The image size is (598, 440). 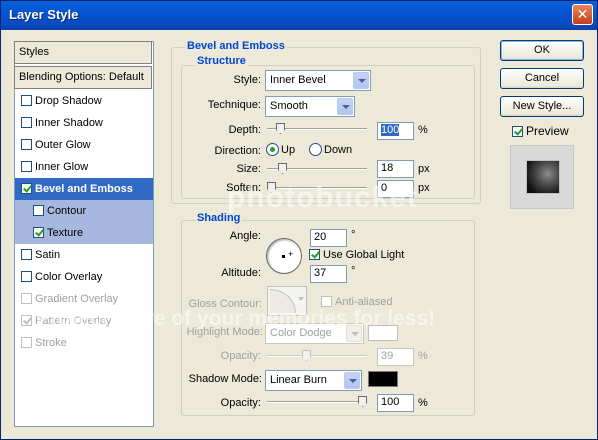 I want to click on style-item-label: Bevel and Emboss, so click(x=84, y=189).